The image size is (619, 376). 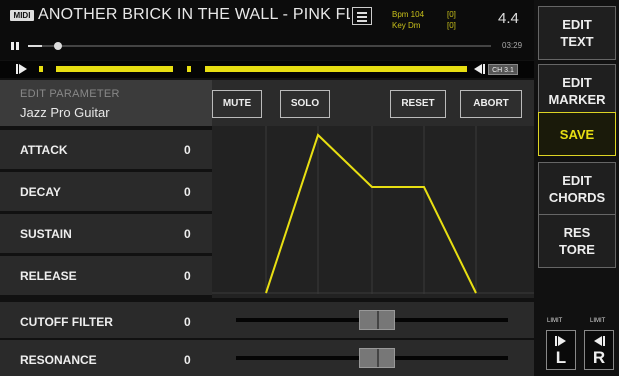 What do you see at coordinates (106, 103) in the screenshot?
I see `edit-parameter-panel: EDIT PARAMETER Jazz Pro Guitar` at bounding box center [106, 103].